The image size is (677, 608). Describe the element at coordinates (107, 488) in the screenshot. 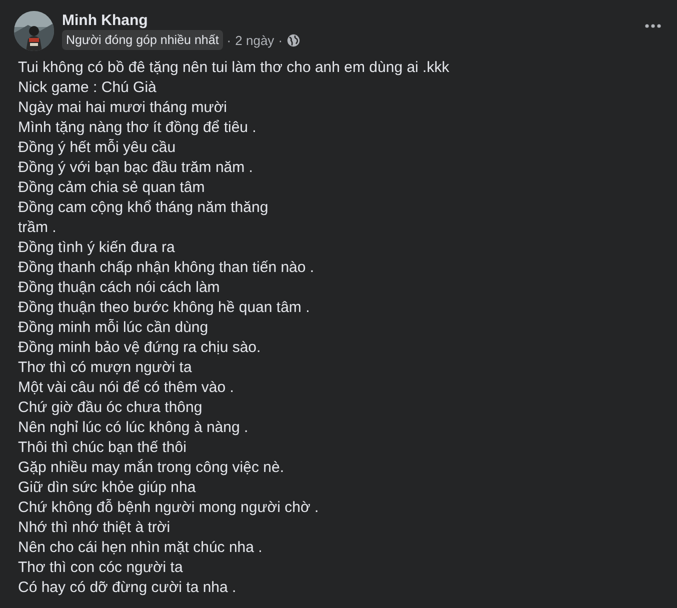

I see `post-text-line: Giữ dìn sức khỏe giúp nha` at that location.